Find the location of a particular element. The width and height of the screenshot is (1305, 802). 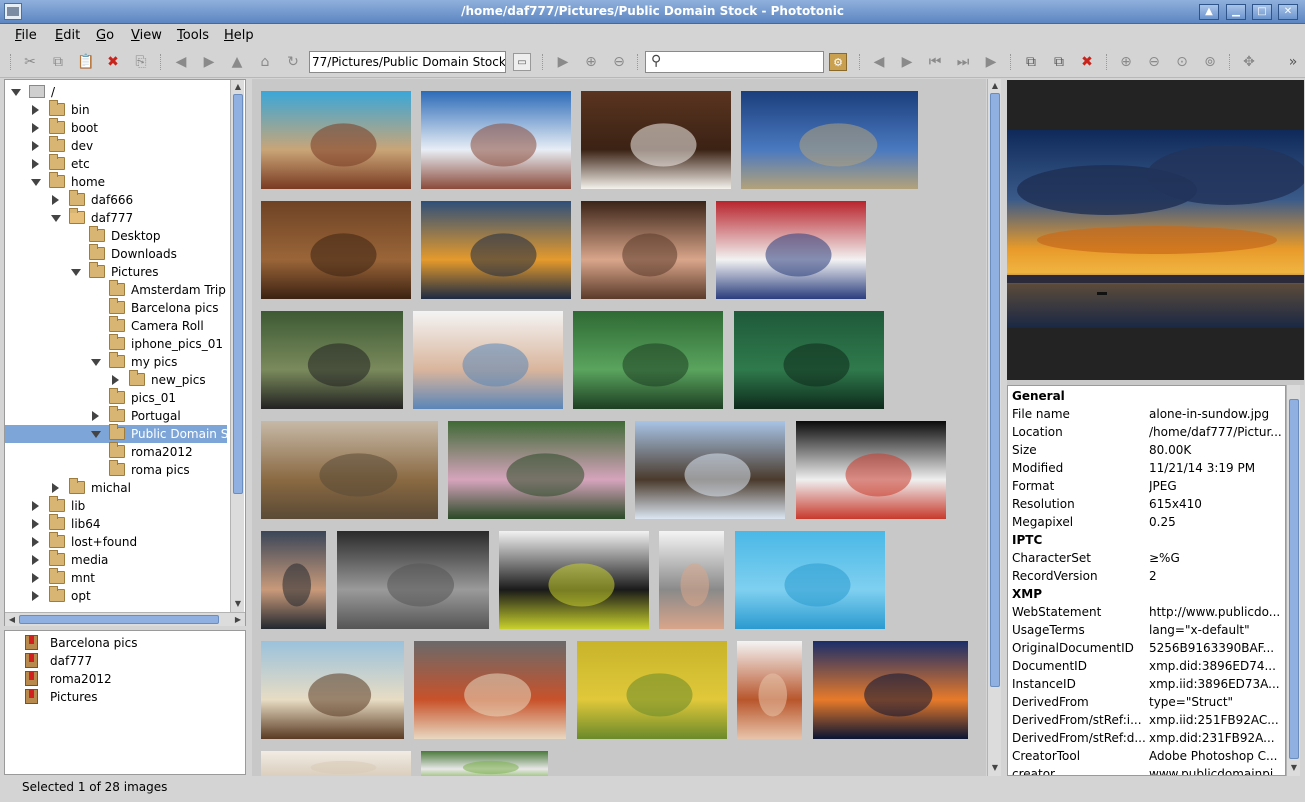

info-vertical-scrollbar: ▼ is located at coordinates (1293, 580).